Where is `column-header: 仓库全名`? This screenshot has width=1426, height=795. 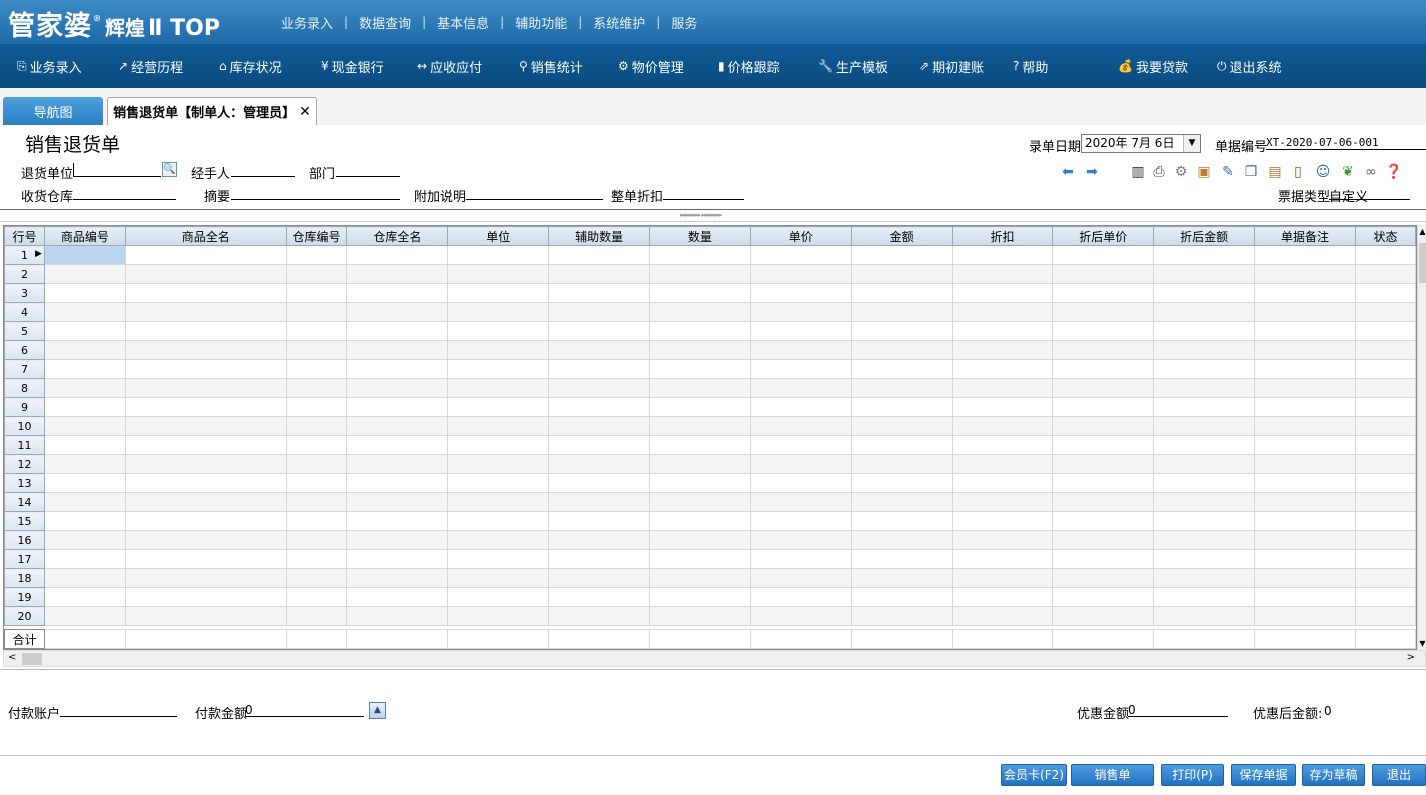 column-header: 仓库全名 is located at coordinates (397, 236).